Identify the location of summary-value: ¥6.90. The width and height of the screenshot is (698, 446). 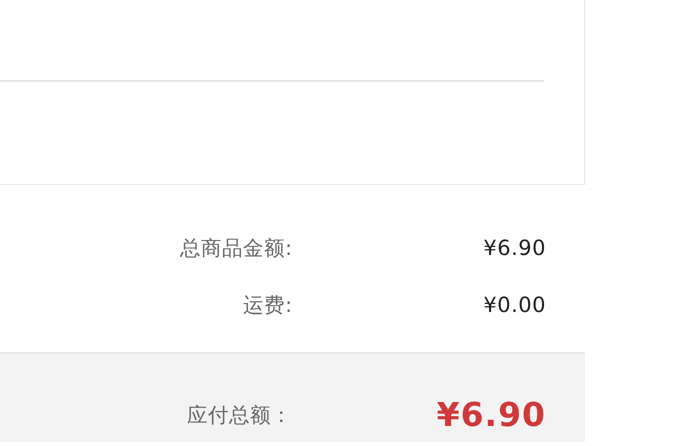
(514, 248).